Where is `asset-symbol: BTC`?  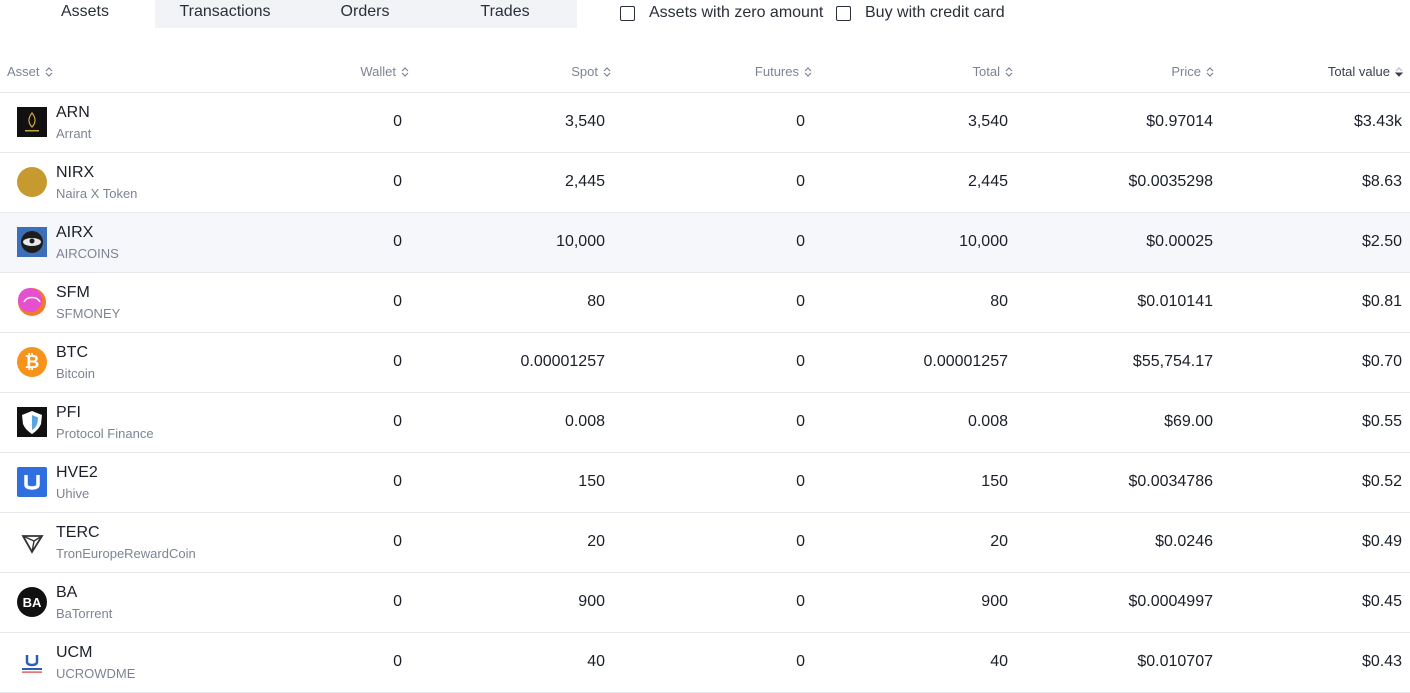 asset-symbol: BTC is located at coordinates (72, 352).